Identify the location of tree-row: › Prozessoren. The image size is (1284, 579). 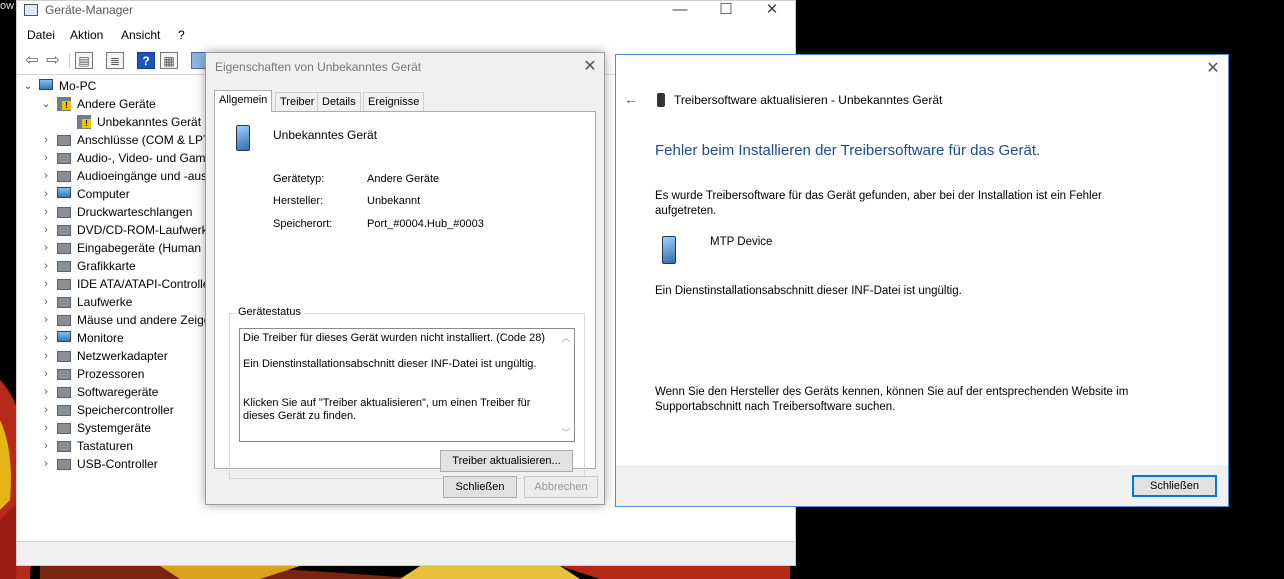
(129, 374).